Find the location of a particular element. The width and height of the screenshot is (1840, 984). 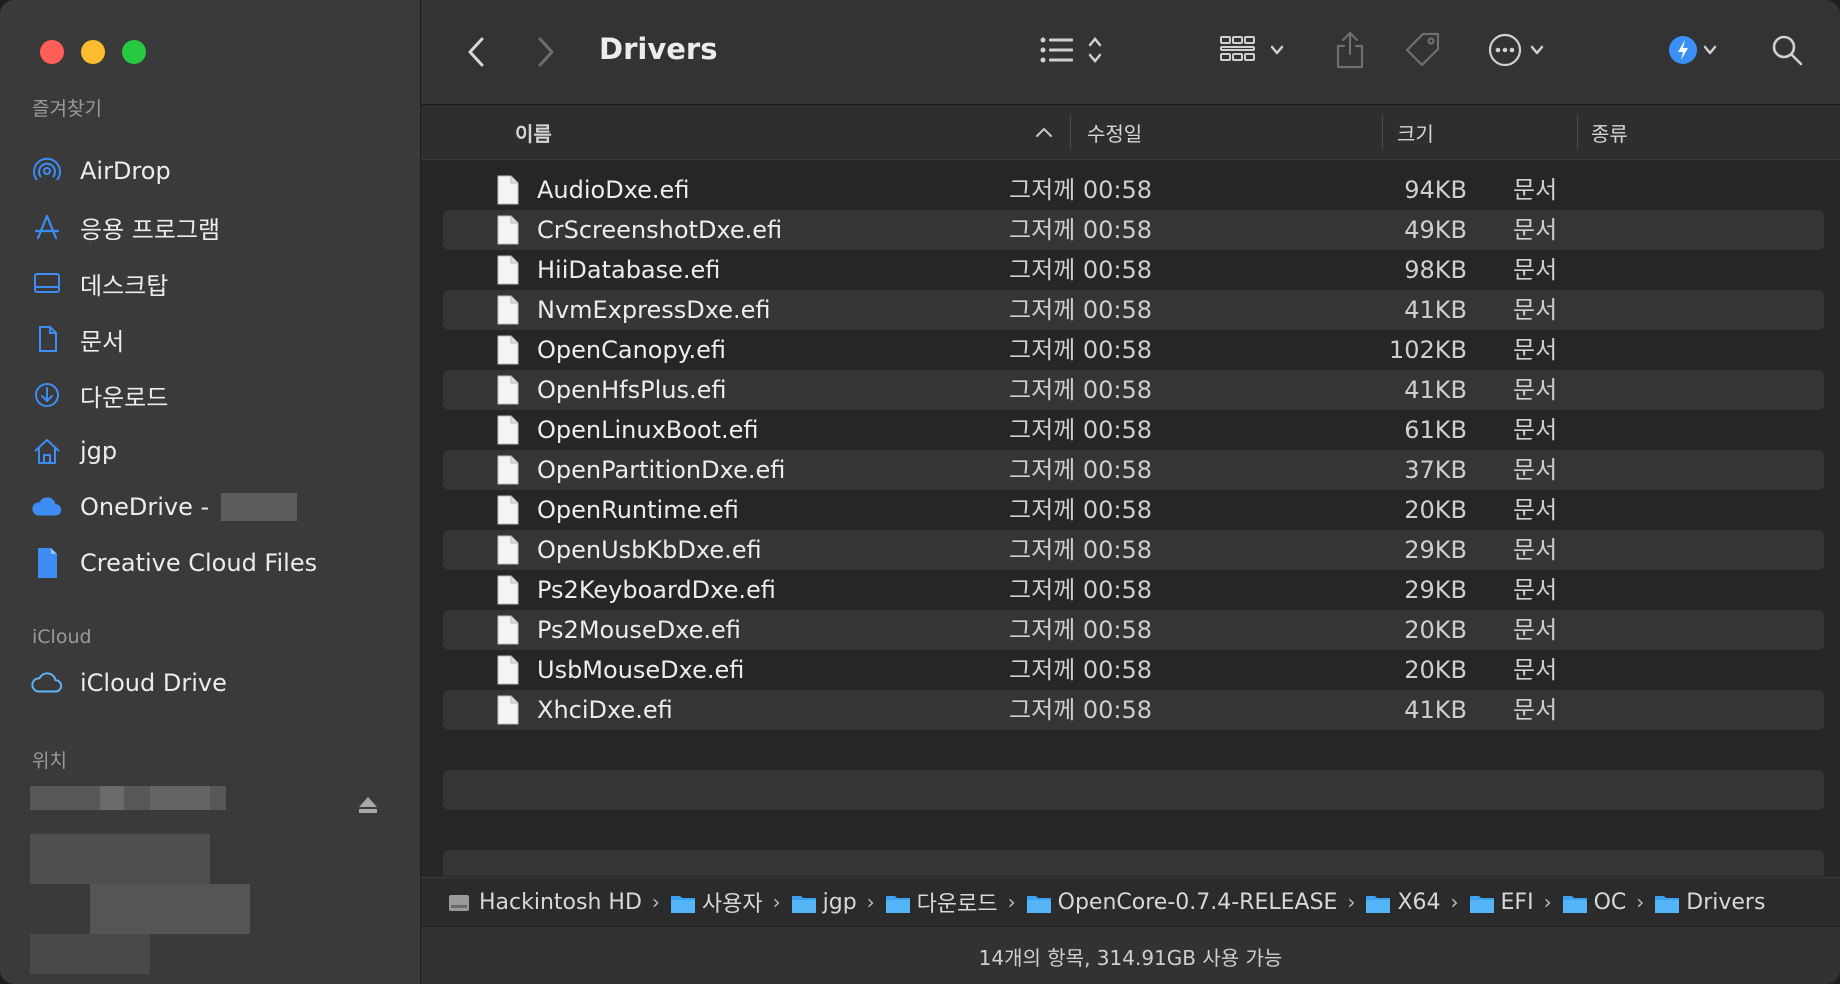

column-name-header: 이름 is located at coordinates (533, 132).